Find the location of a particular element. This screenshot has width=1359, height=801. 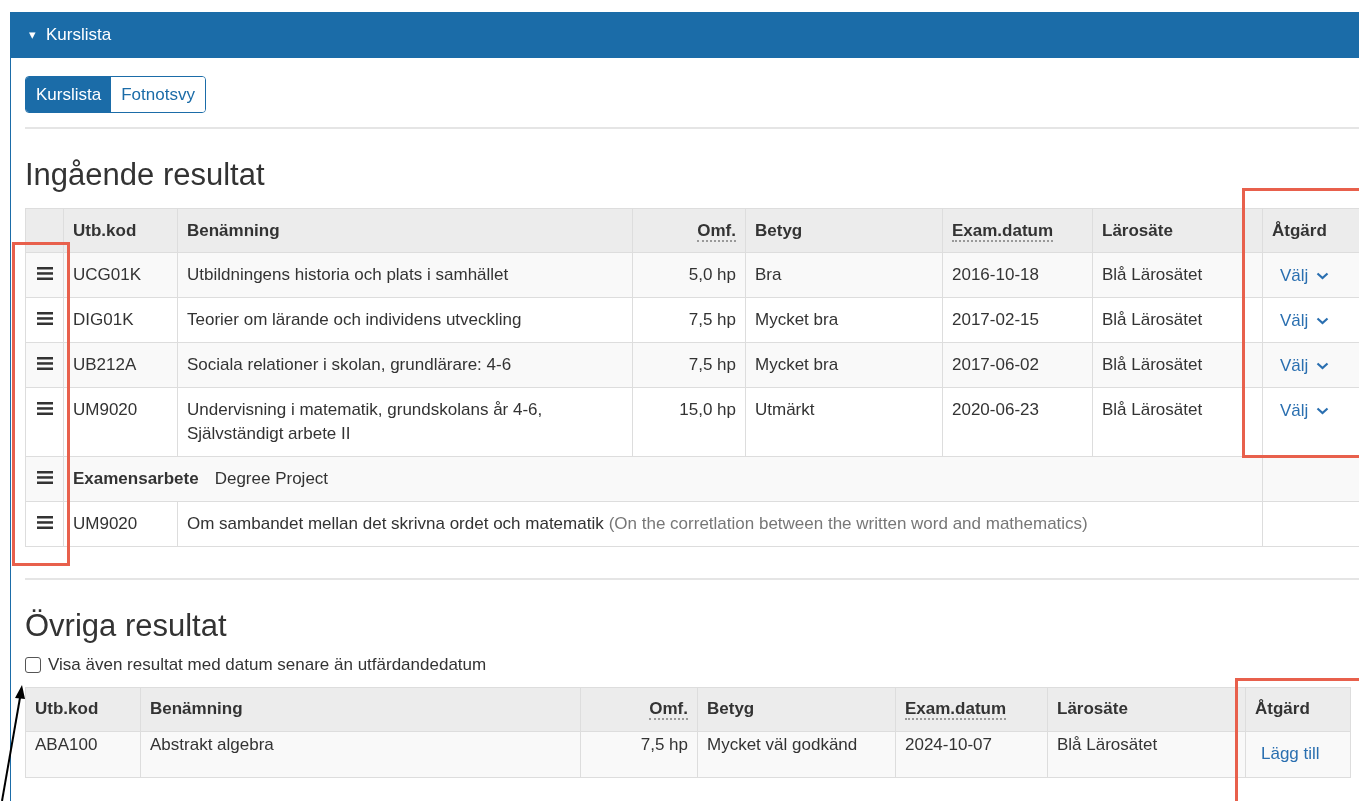

exam-date: 2016-10-18 is located at coordinates (995, 274).